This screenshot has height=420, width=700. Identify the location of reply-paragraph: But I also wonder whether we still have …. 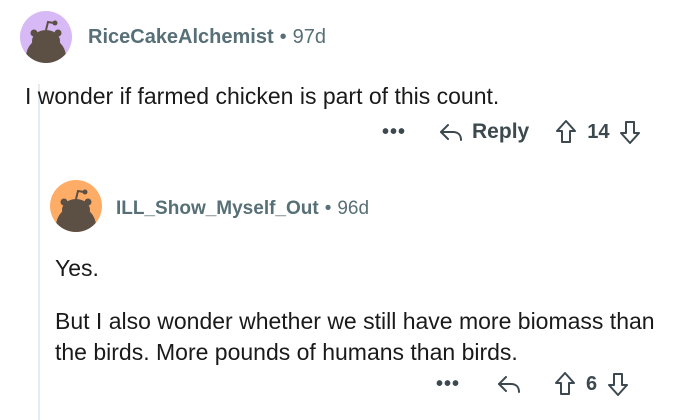
(355, 336).